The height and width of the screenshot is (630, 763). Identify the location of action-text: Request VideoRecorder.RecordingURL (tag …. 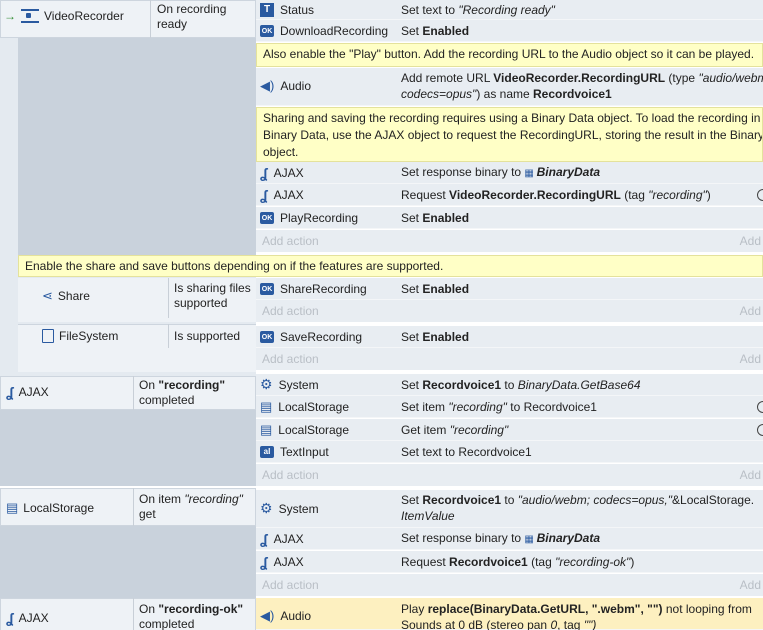
(556, 194).